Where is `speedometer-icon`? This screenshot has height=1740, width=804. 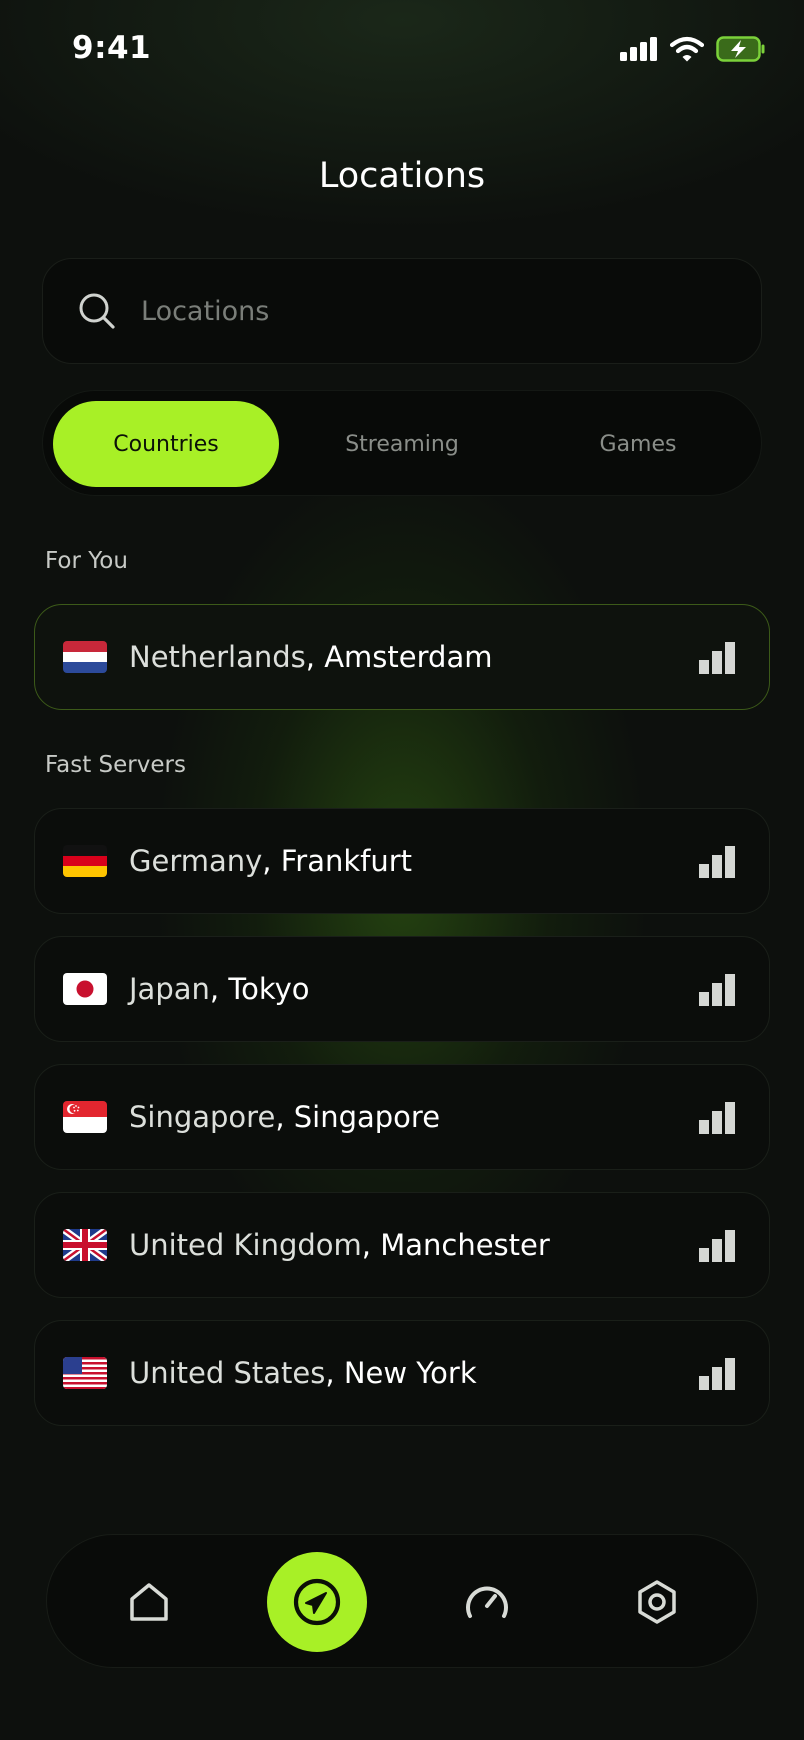
speedometer-icon is located at coordinates (487, 1602).